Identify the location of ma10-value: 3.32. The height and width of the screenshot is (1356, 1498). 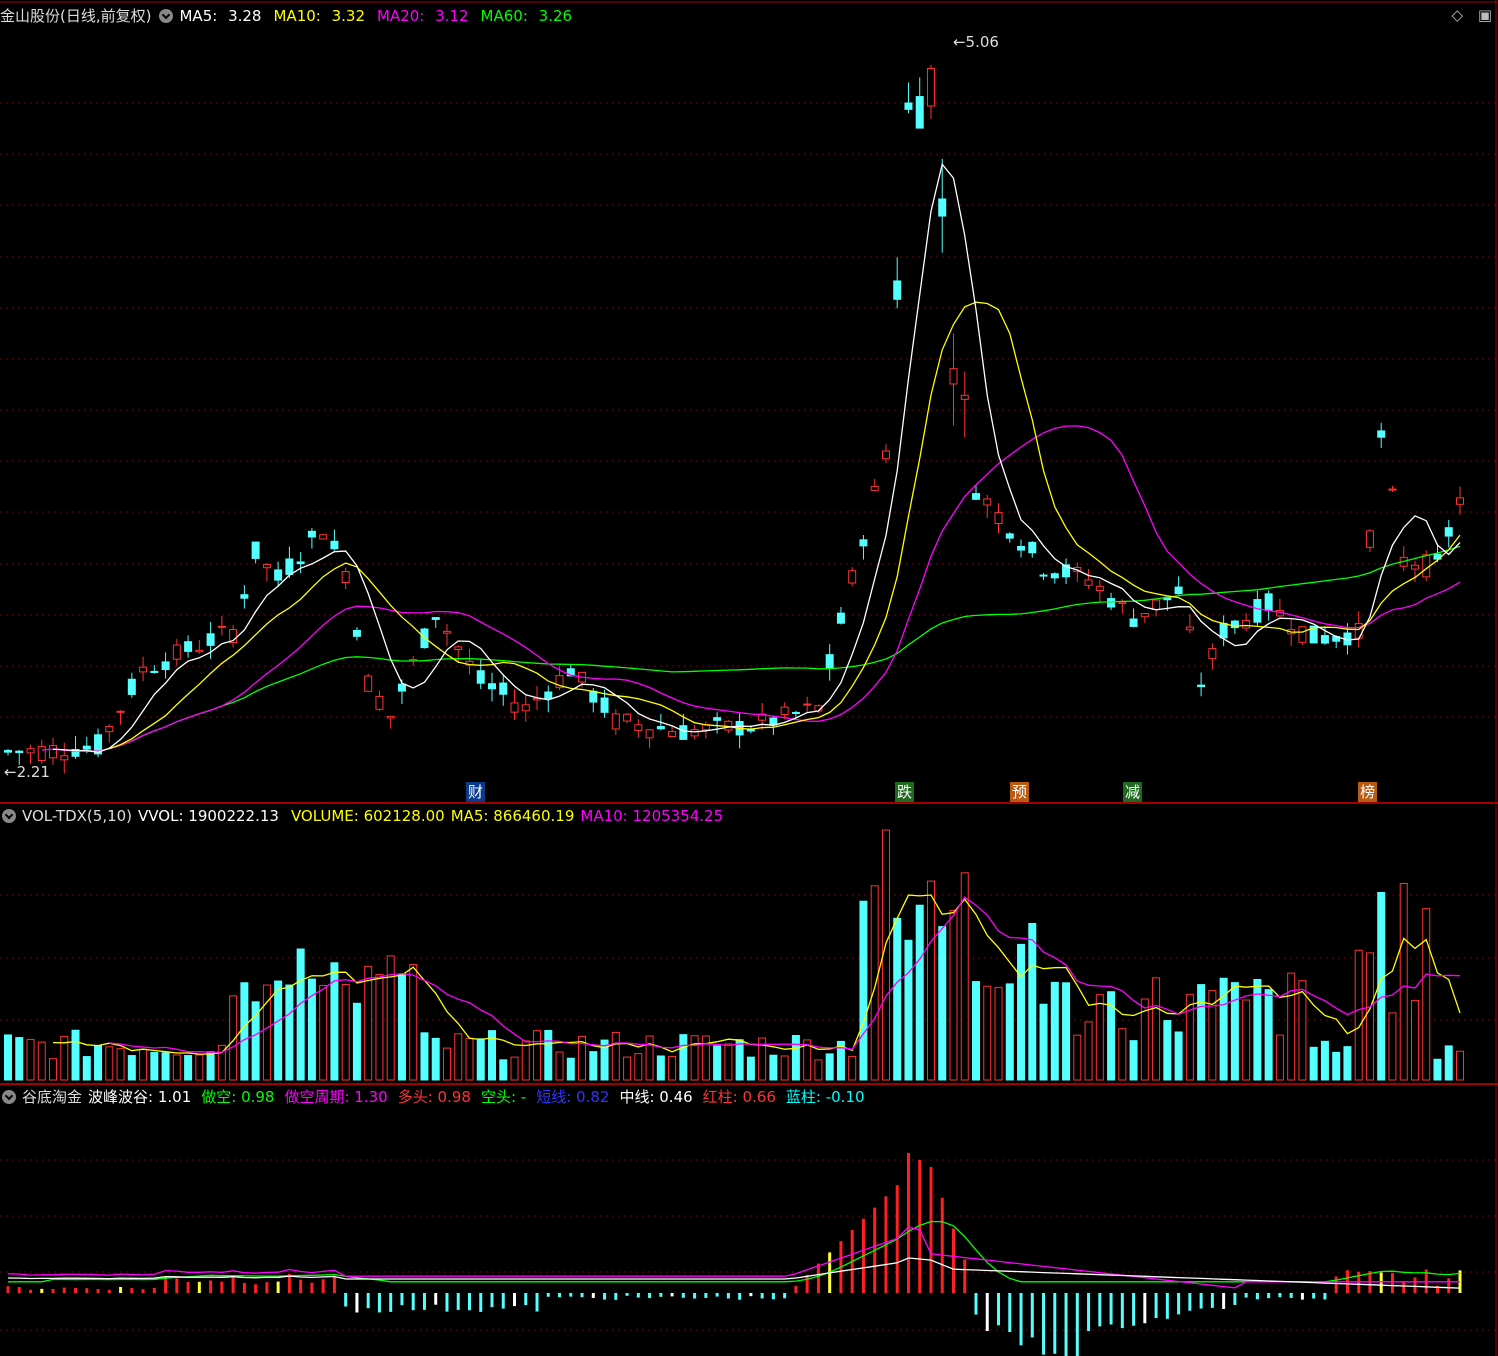
(348, 16).